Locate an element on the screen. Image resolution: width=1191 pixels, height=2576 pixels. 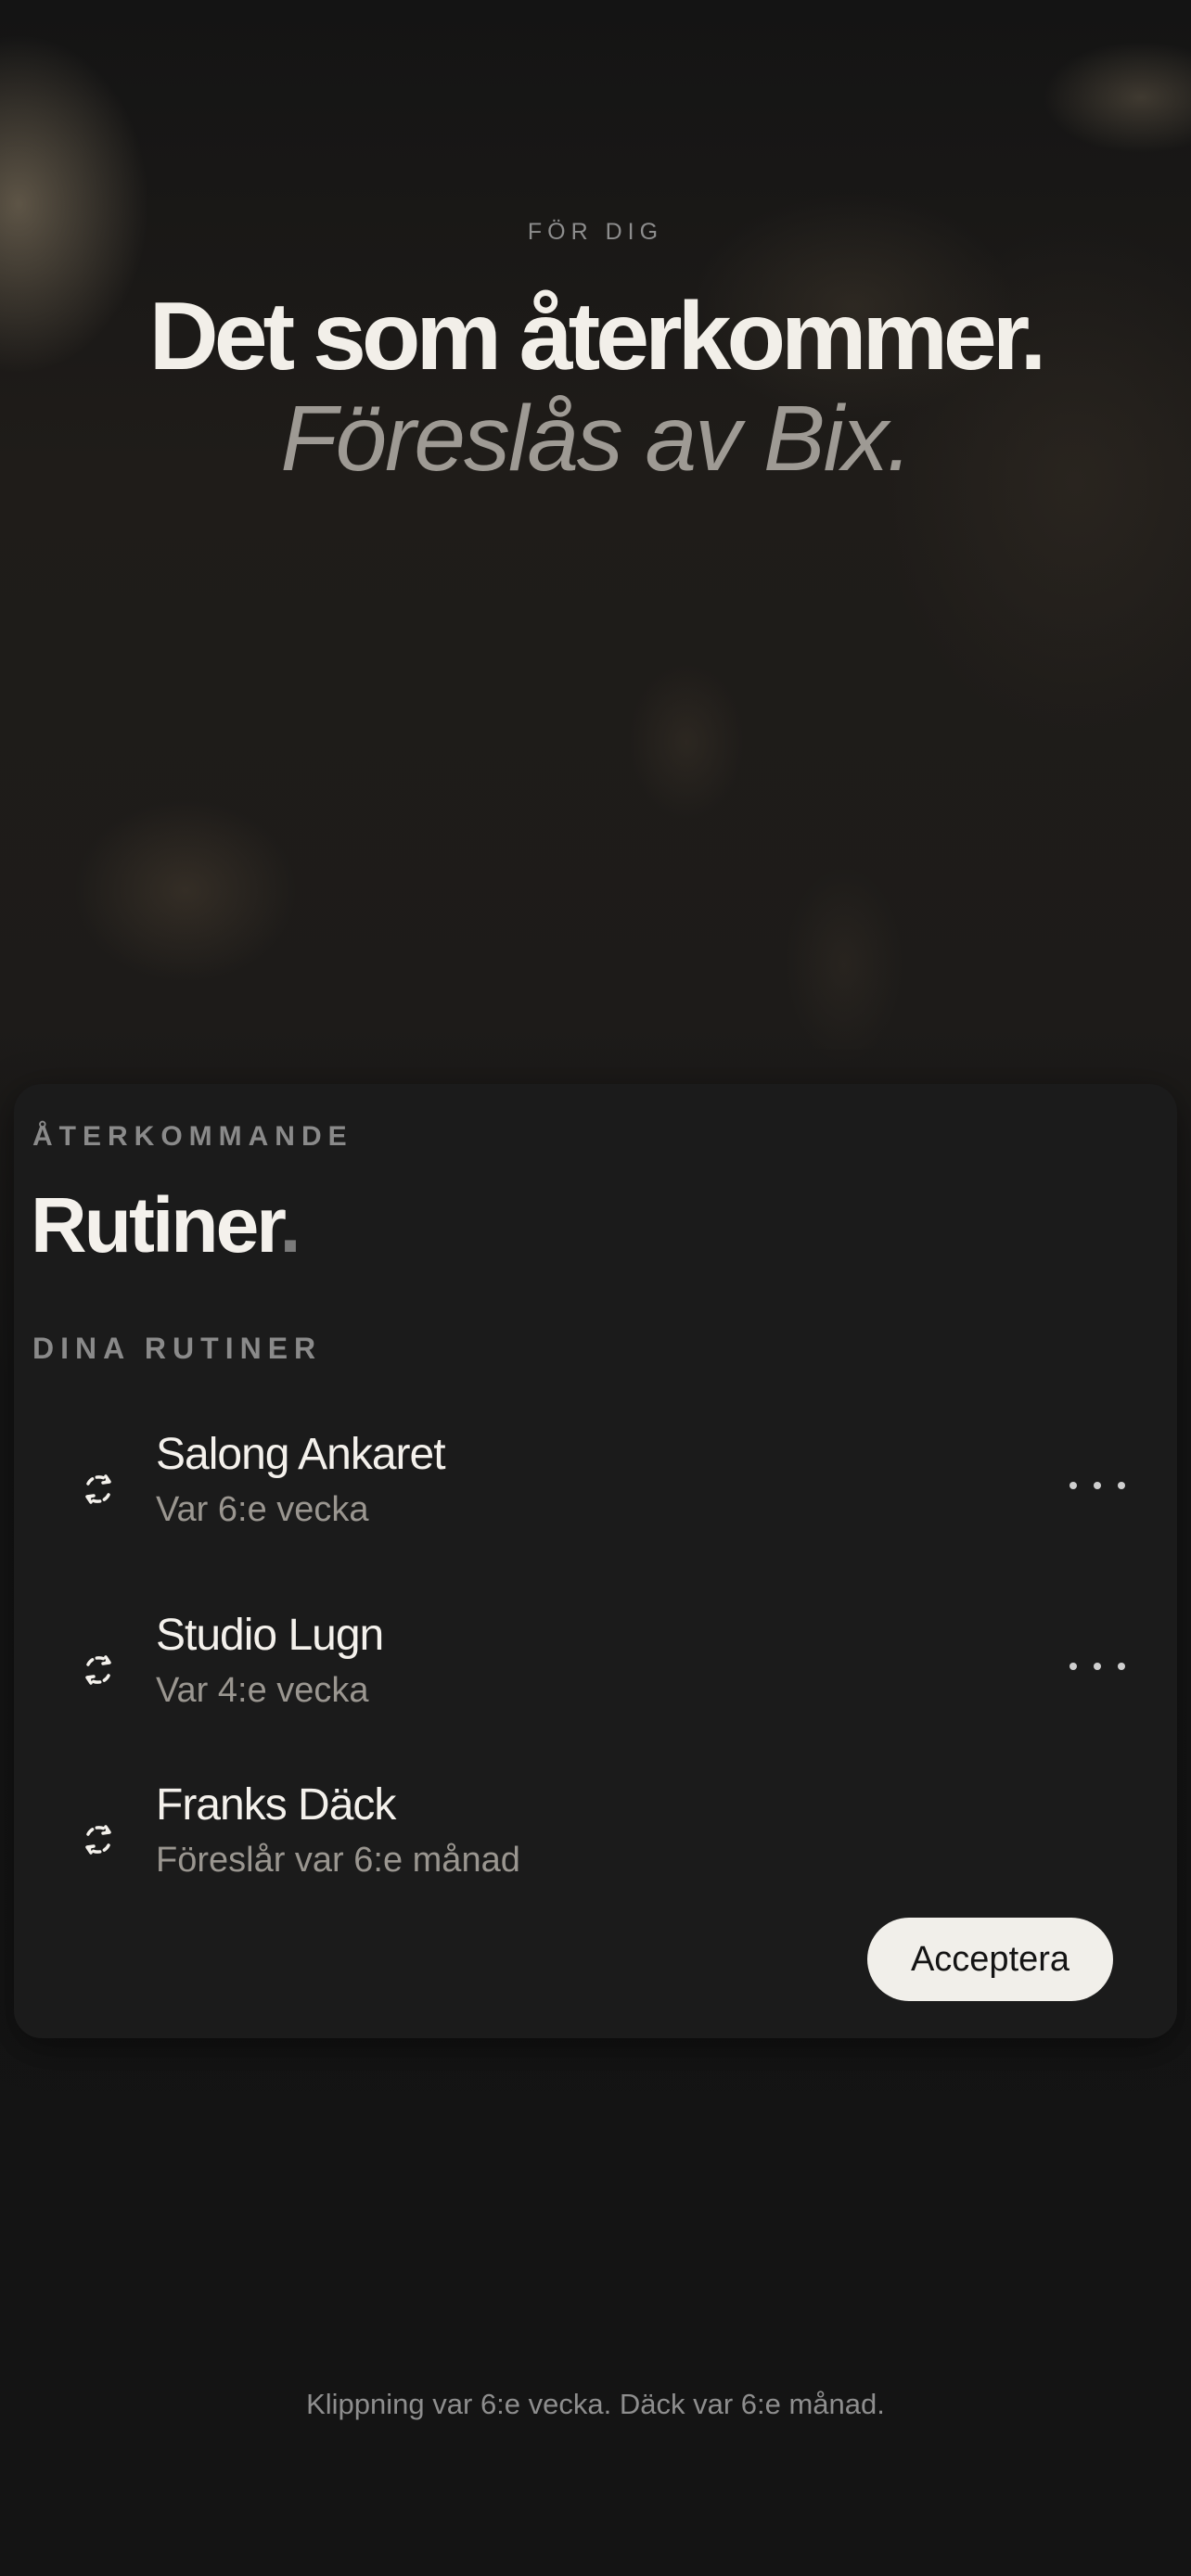
routine-title: Studio Lugn is located at coordinates (270, 1635).